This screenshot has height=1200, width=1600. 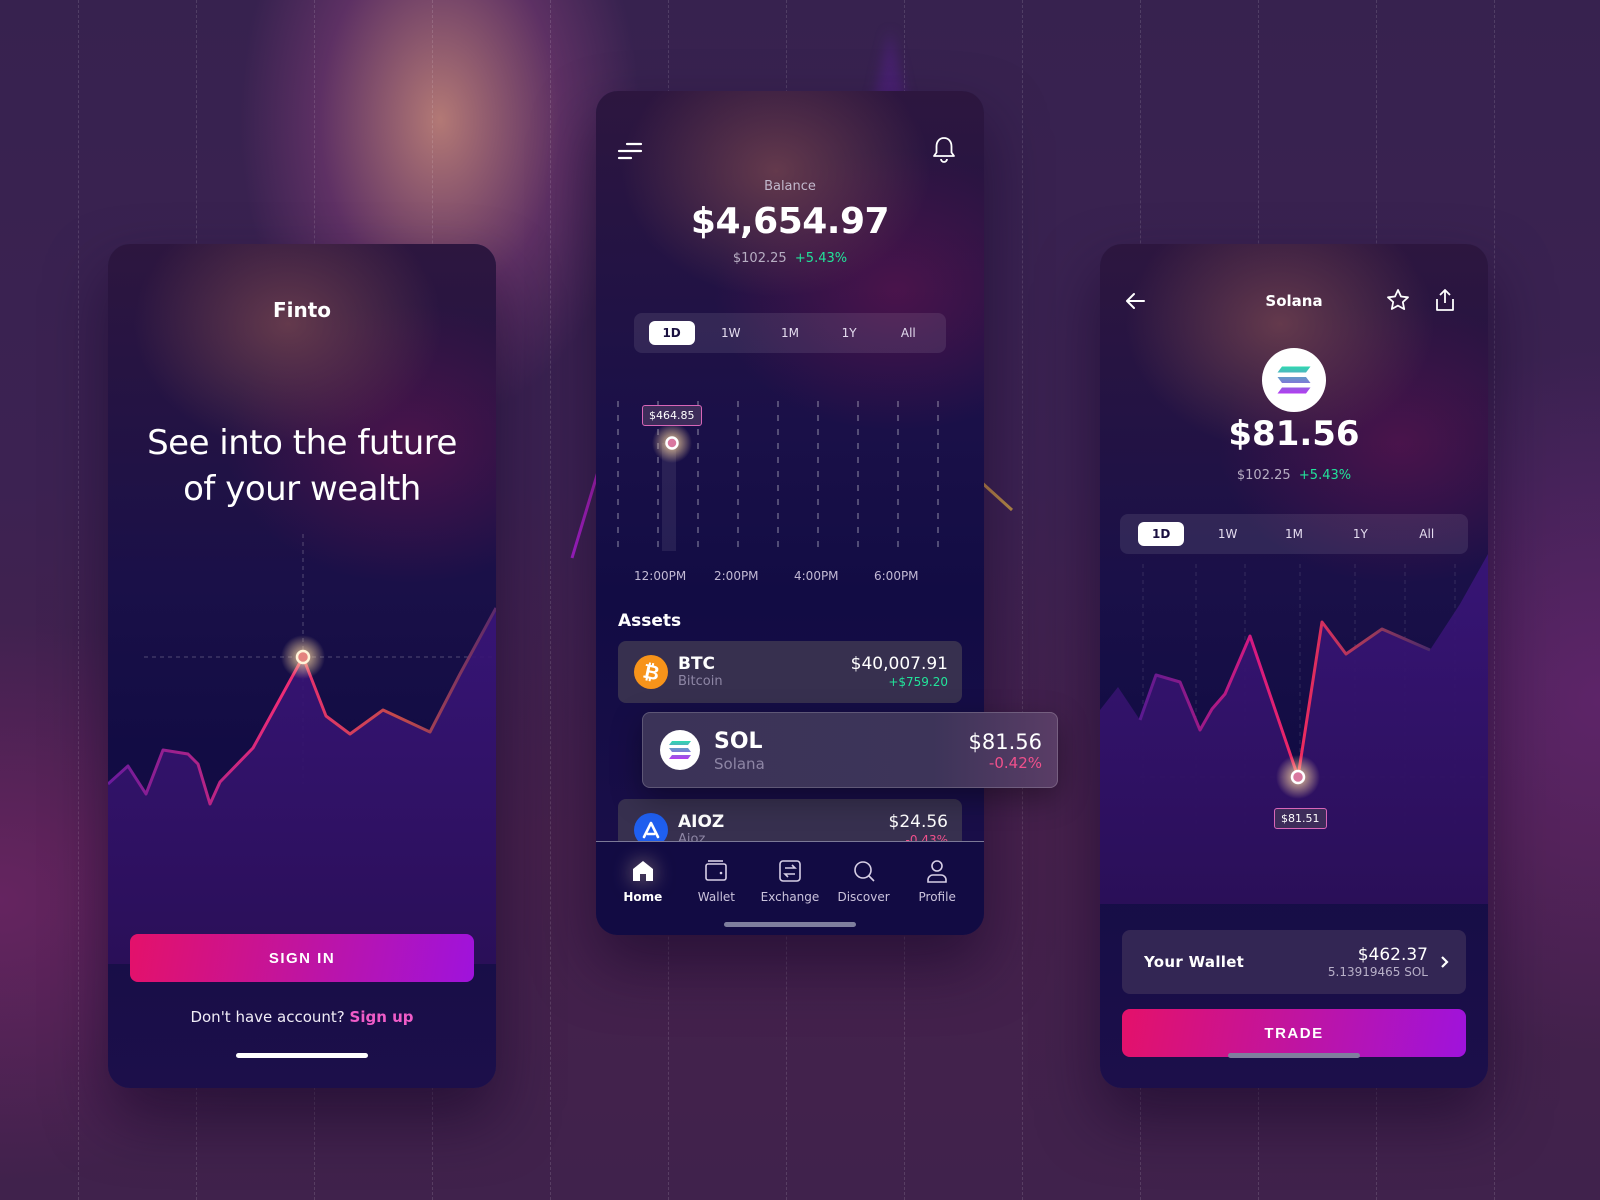 What do you see at coordinates (1005, 742) in the screenshot?
I see `asset-price: $81.56` at bounding box center [1005, 742].